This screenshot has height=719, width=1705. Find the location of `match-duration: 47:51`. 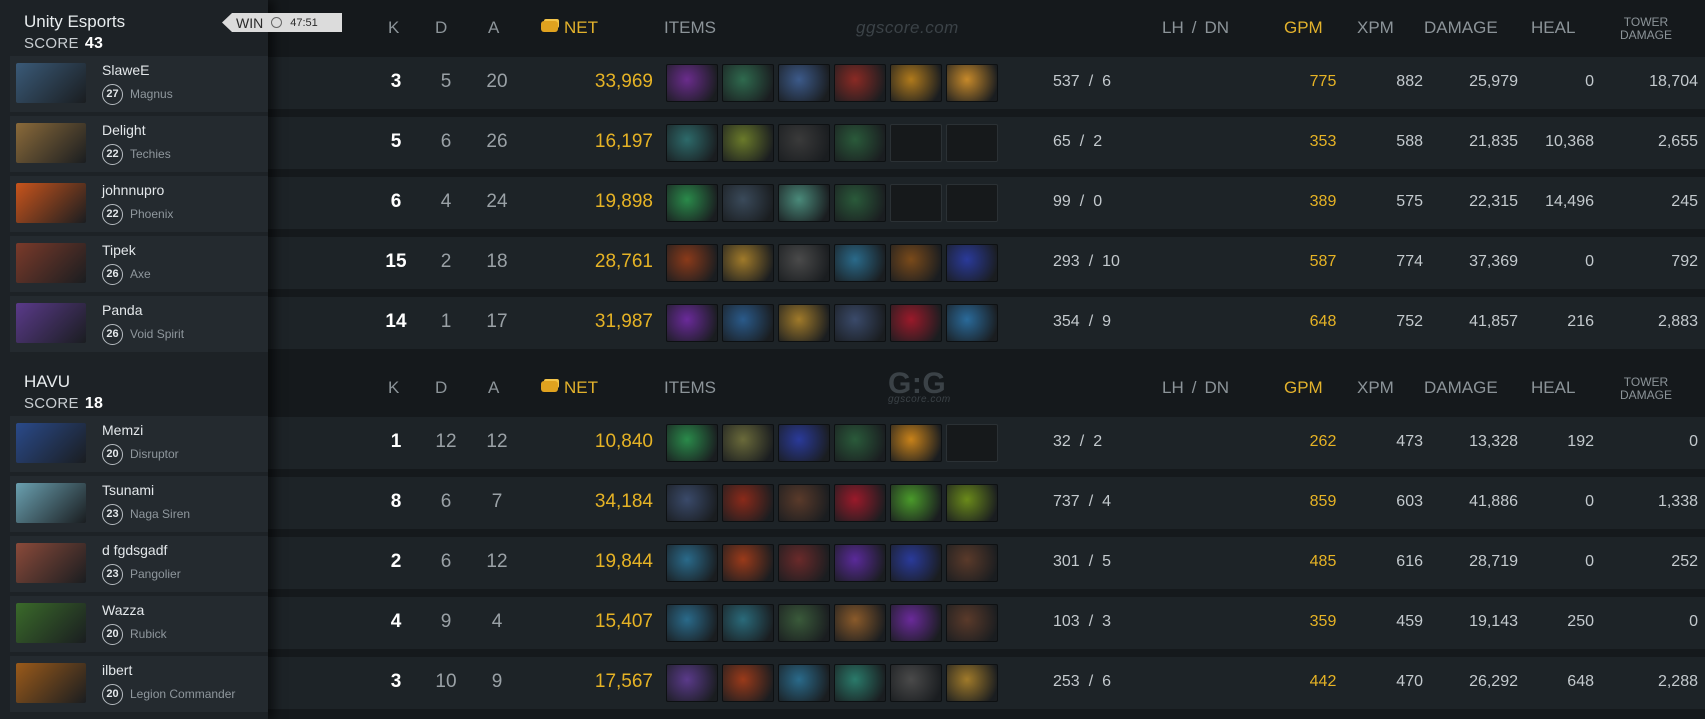

match-duration: 47:51 is located at coordinates (304, 22).